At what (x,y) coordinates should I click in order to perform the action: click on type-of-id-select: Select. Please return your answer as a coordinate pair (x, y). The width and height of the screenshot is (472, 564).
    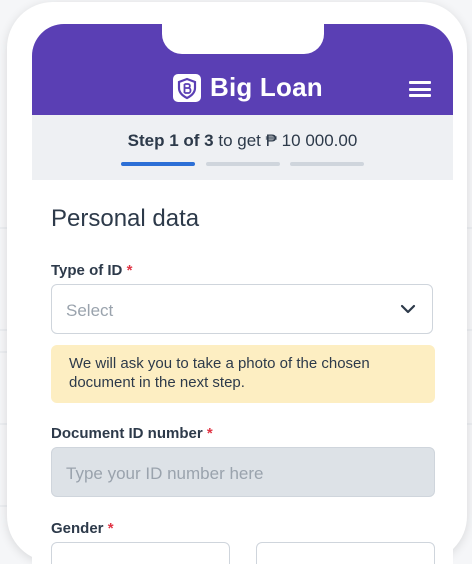
    Looking at the image, I should click on (242, 309).